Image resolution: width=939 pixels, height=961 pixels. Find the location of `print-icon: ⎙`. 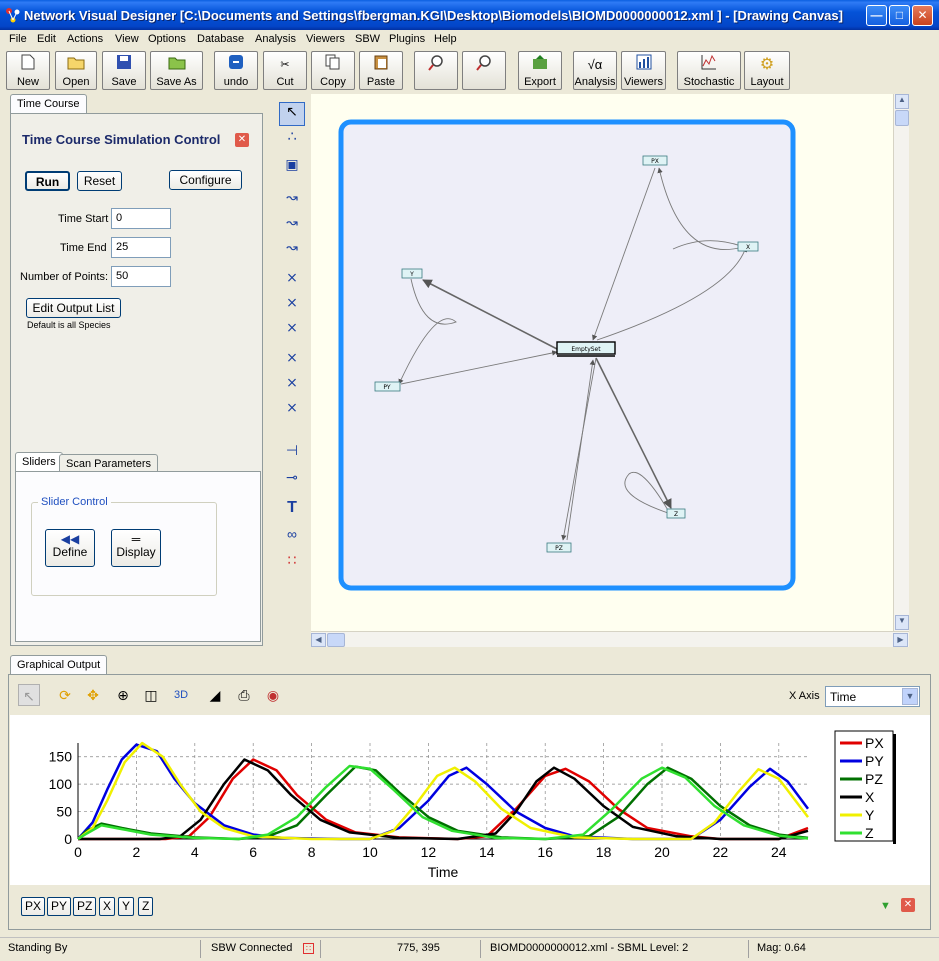

print-icon: ⎙ is located at coordinates (244, 695).